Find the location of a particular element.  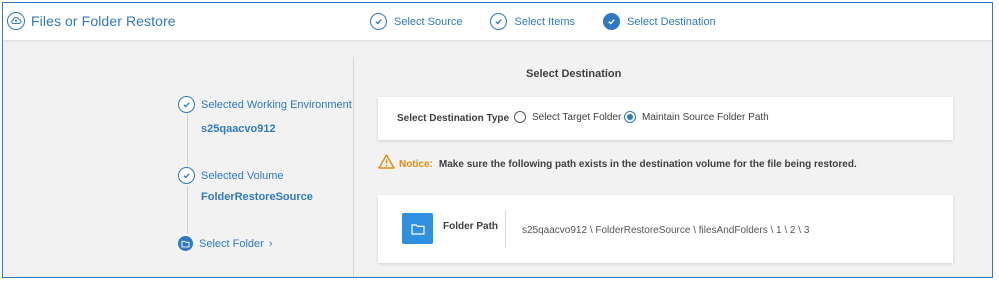

summary-working-environment: Selected Working Environment is located at coordinates (265, 104).